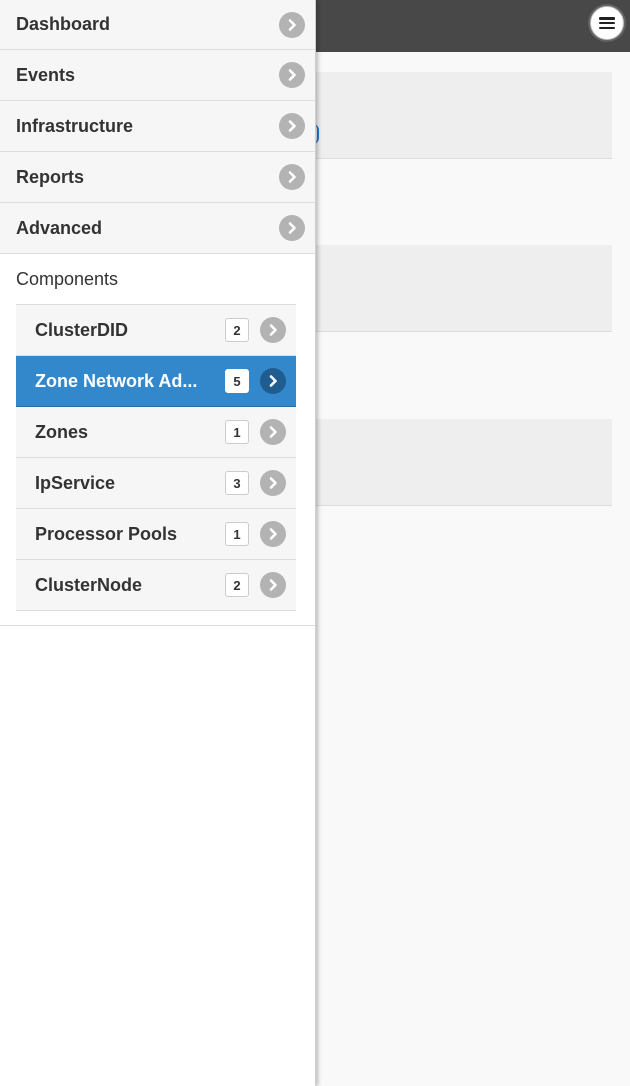 Image resolution: width=630 pixels, height=1086 pixels. I want to click on component-item-processor-pools: Processor Pools 1, so click(156, 534).